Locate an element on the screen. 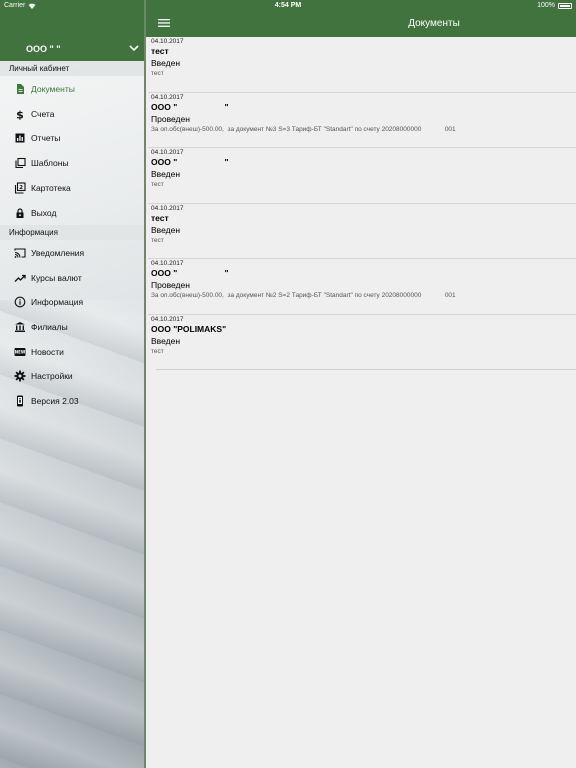  bank-icon is located at coordinates (20, 327).